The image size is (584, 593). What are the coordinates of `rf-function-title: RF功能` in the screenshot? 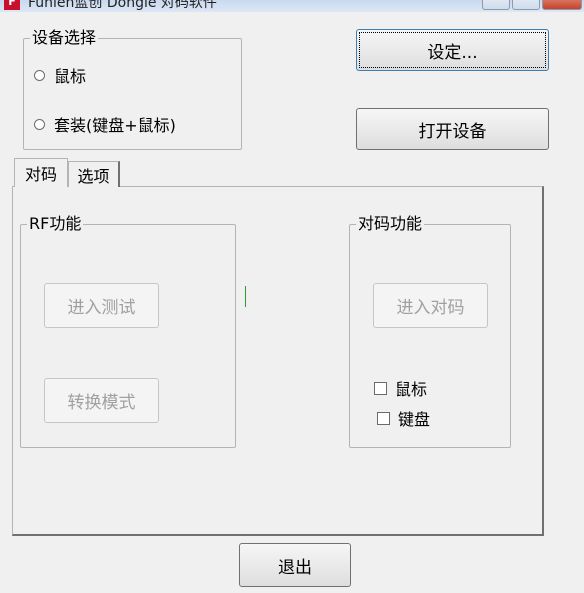 It's located at (55, 223).